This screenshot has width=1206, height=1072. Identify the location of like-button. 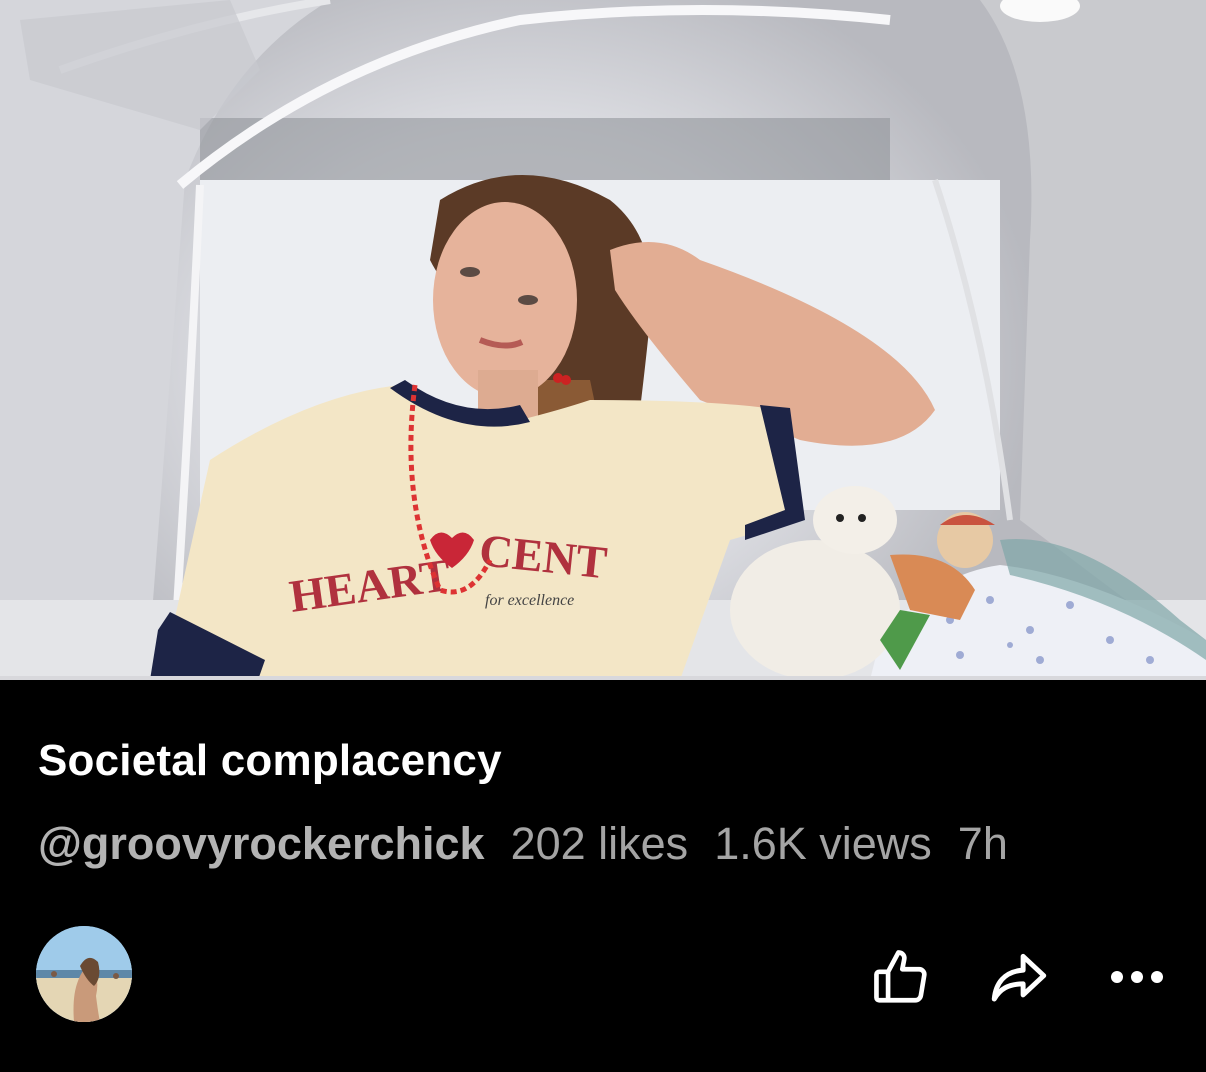
(901, 977).